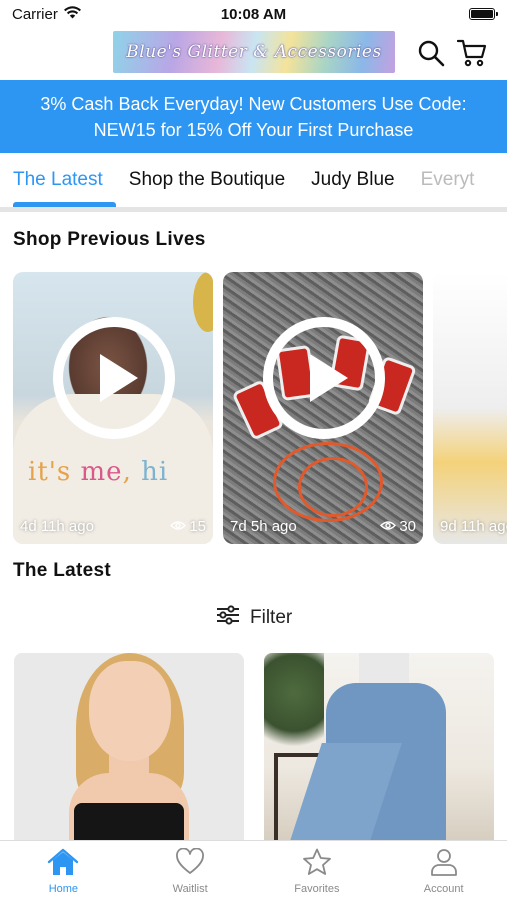 This screenshot has width=507, height=900. What do you see at coordinates (473, 526) in the screenshot?
I see `live-age: 9d 11h ago` at bounding box center [473, 526].